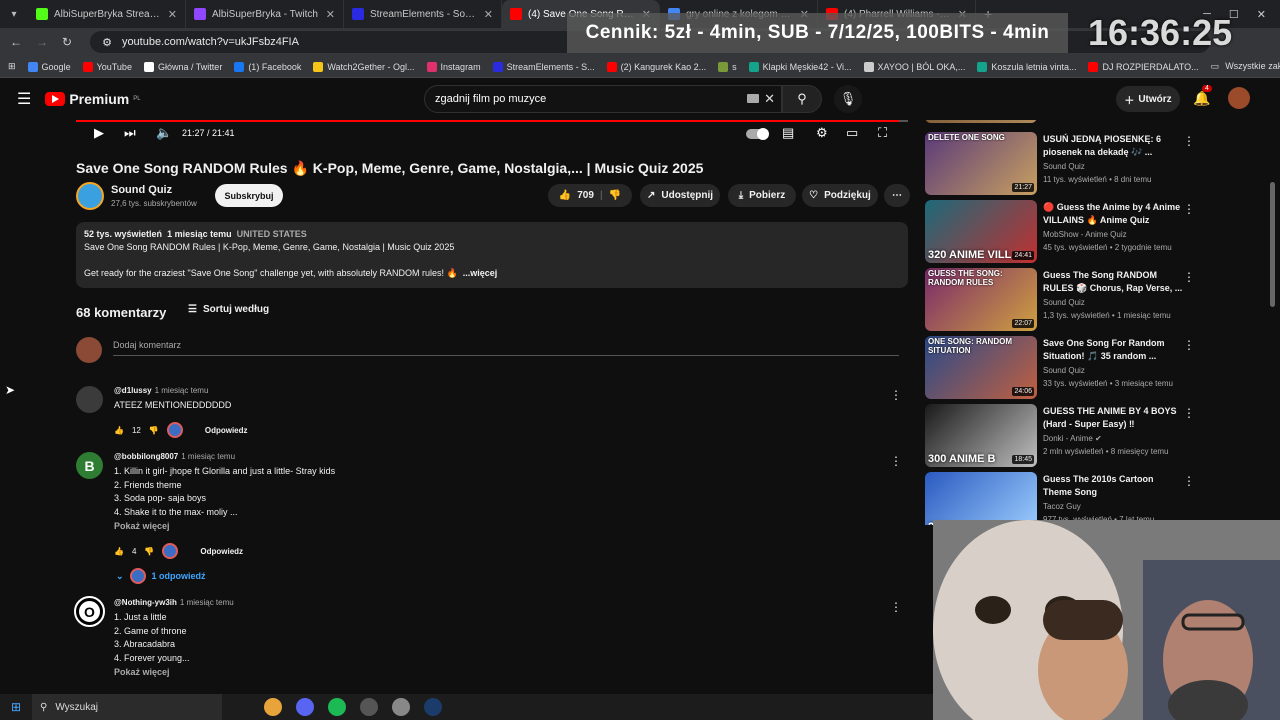  Describe the element at coordinates (576, 195) in the screenshot. I see `like-button: 👍 709` at that location.